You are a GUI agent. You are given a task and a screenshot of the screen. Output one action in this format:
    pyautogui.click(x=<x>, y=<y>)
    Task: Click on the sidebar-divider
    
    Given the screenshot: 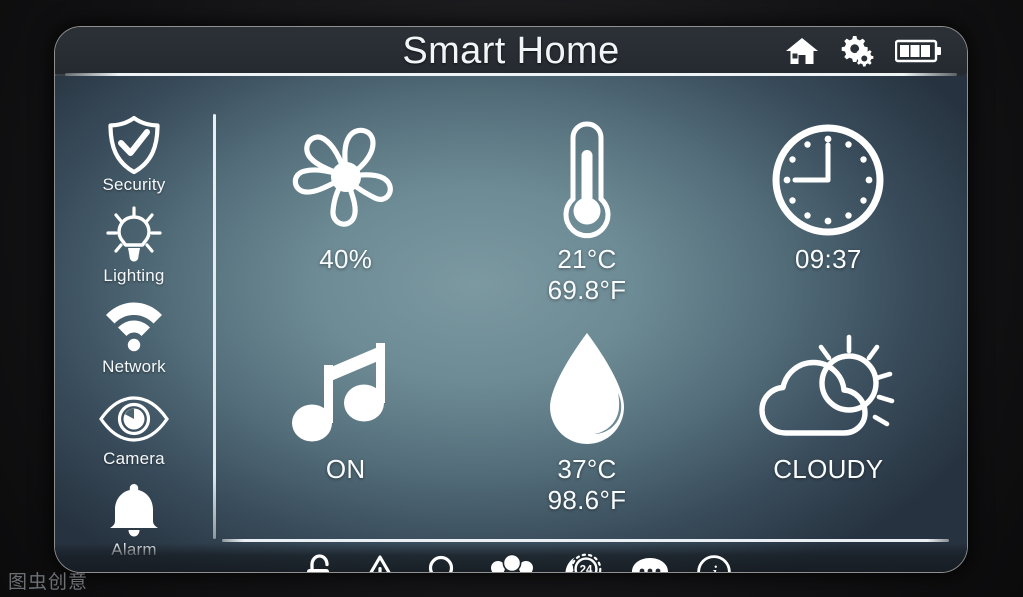 What is the action you would take?
    pyautogui.click(x=214, y=326)
    